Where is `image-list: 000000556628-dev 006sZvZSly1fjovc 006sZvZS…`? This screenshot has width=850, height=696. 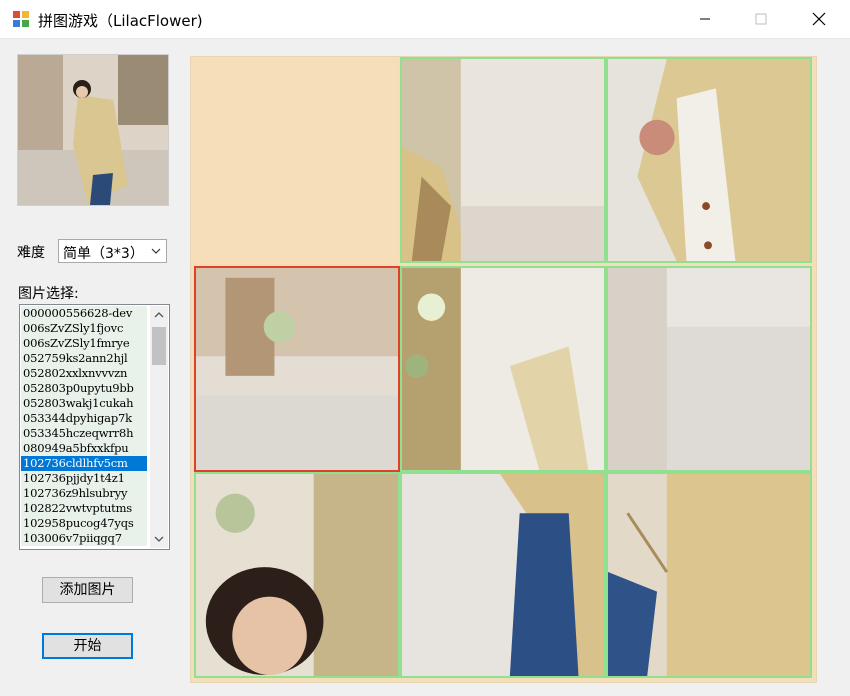 image-list: 000000556628-dev 006sZvZSly1fjovc 006sZvZS… is located at coordinates (84, 426).